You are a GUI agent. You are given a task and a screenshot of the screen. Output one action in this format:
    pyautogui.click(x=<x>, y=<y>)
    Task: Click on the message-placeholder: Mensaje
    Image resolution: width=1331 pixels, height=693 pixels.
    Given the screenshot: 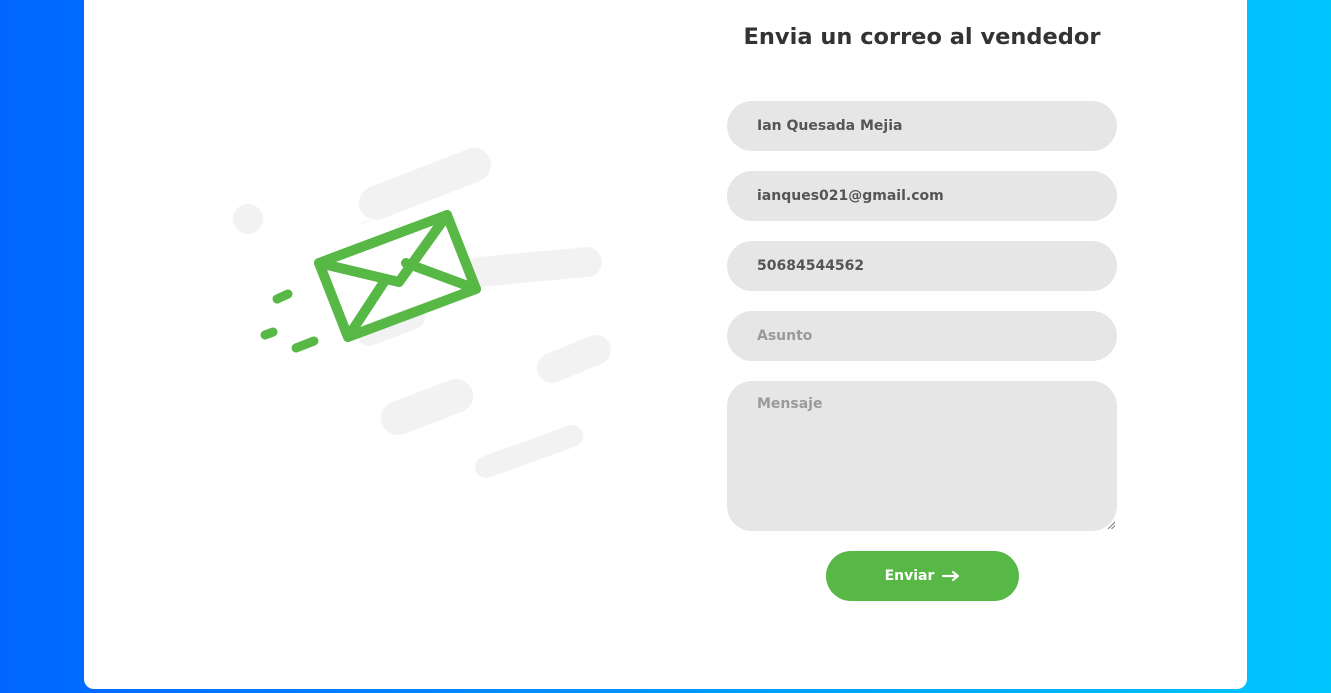 What is the action you would take?
    pyautogui.click(x=790, y=404)
    